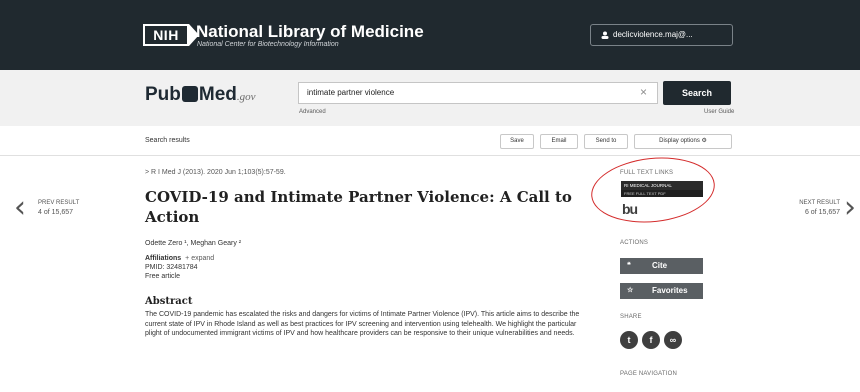 The width and height of the screenshot is (860, 392). What do you see at coordinates (679, 141) in the screenshot?
I see `display-options-label: Display options` at bounding box center [679, 141].